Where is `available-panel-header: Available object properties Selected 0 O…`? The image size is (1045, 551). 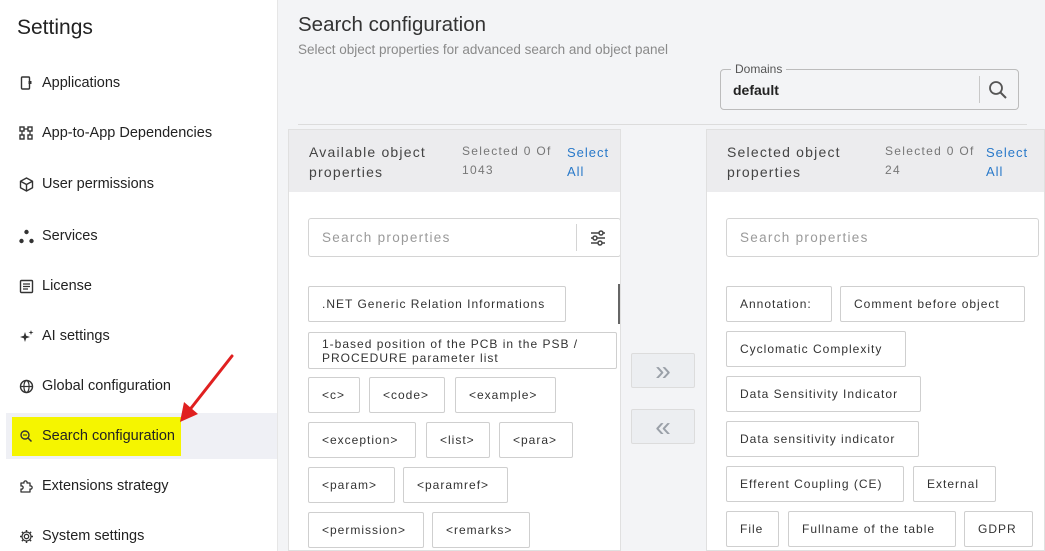
available-panel-header: Available object properties Selected 0 O… is located at coordinates (454, 161).